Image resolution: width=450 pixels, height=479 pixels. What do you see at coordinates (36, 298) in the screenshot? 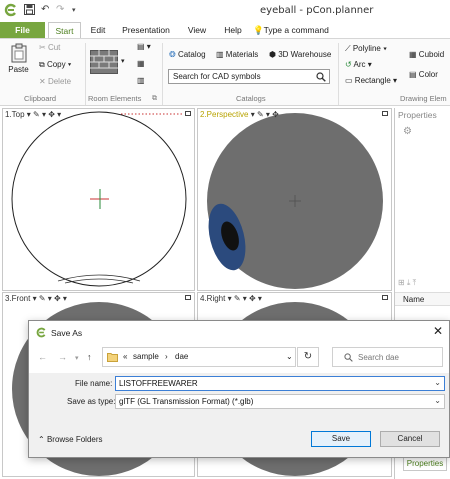
I see `viewport-front-header: 3.Front ▾ ✎ ▾ ✥ ▾` at bounding box center [36, 298].